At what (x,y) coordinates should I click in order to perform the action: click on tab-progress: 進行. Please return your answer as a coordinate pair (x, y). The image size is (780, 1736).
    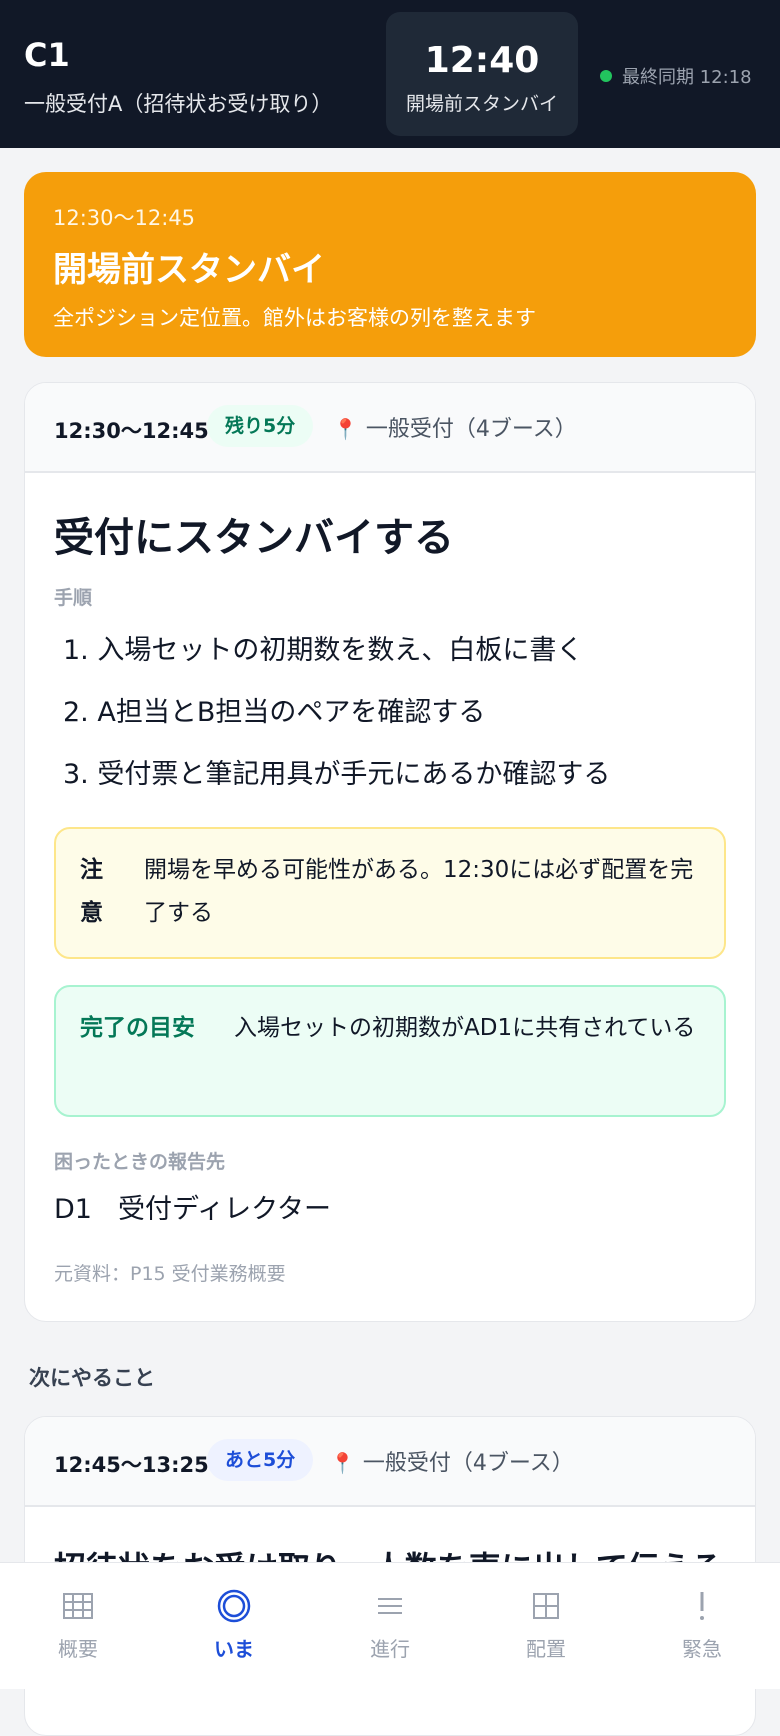
    Looking at the image, I should click on (390, 1626).